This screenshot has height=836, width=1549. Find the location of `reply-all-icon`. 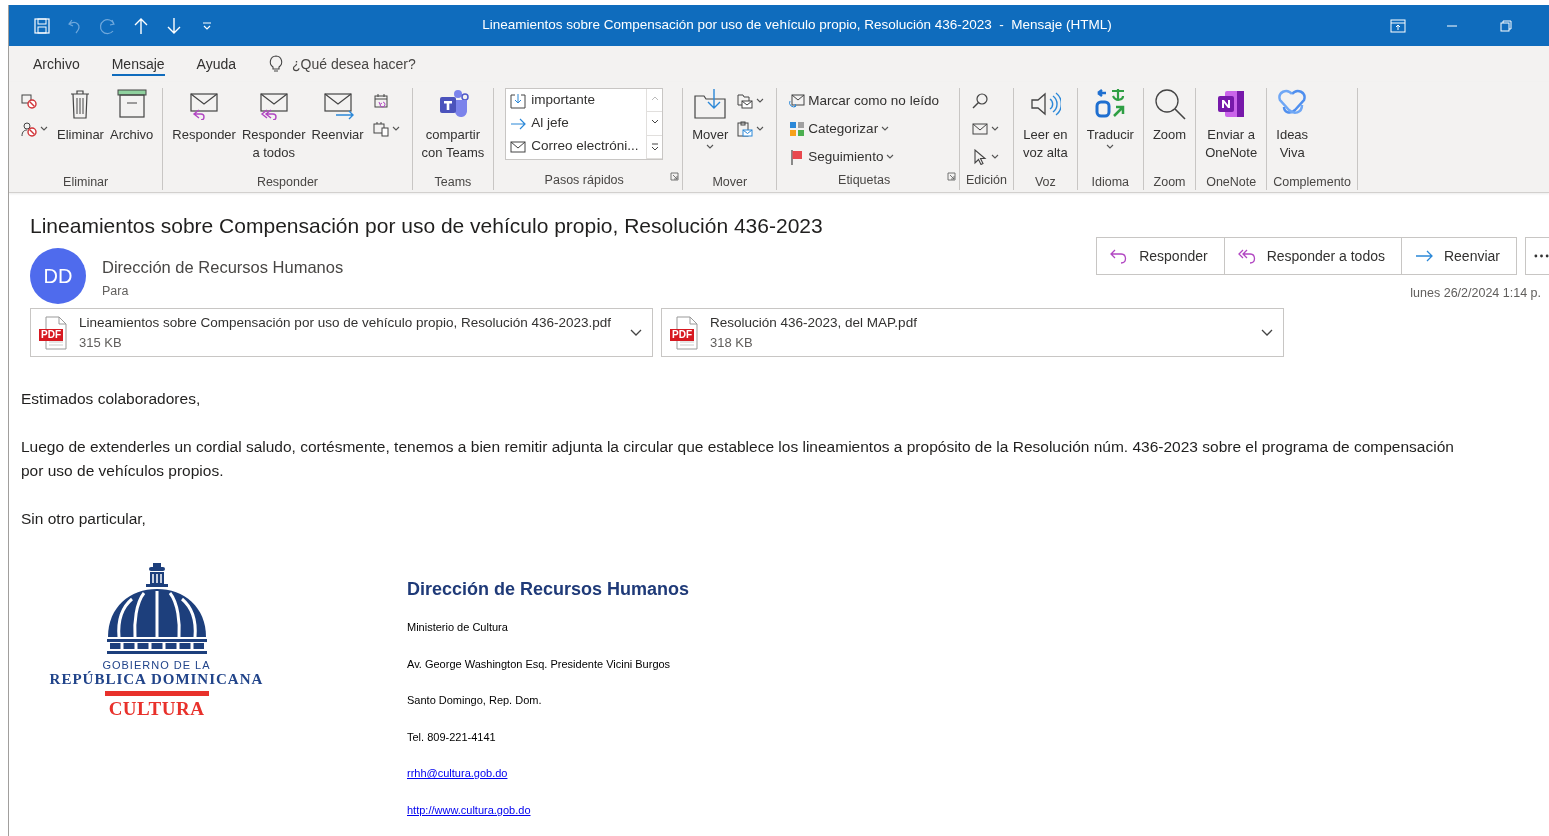

reply-all-icon is located at coordinates (1246, 256).